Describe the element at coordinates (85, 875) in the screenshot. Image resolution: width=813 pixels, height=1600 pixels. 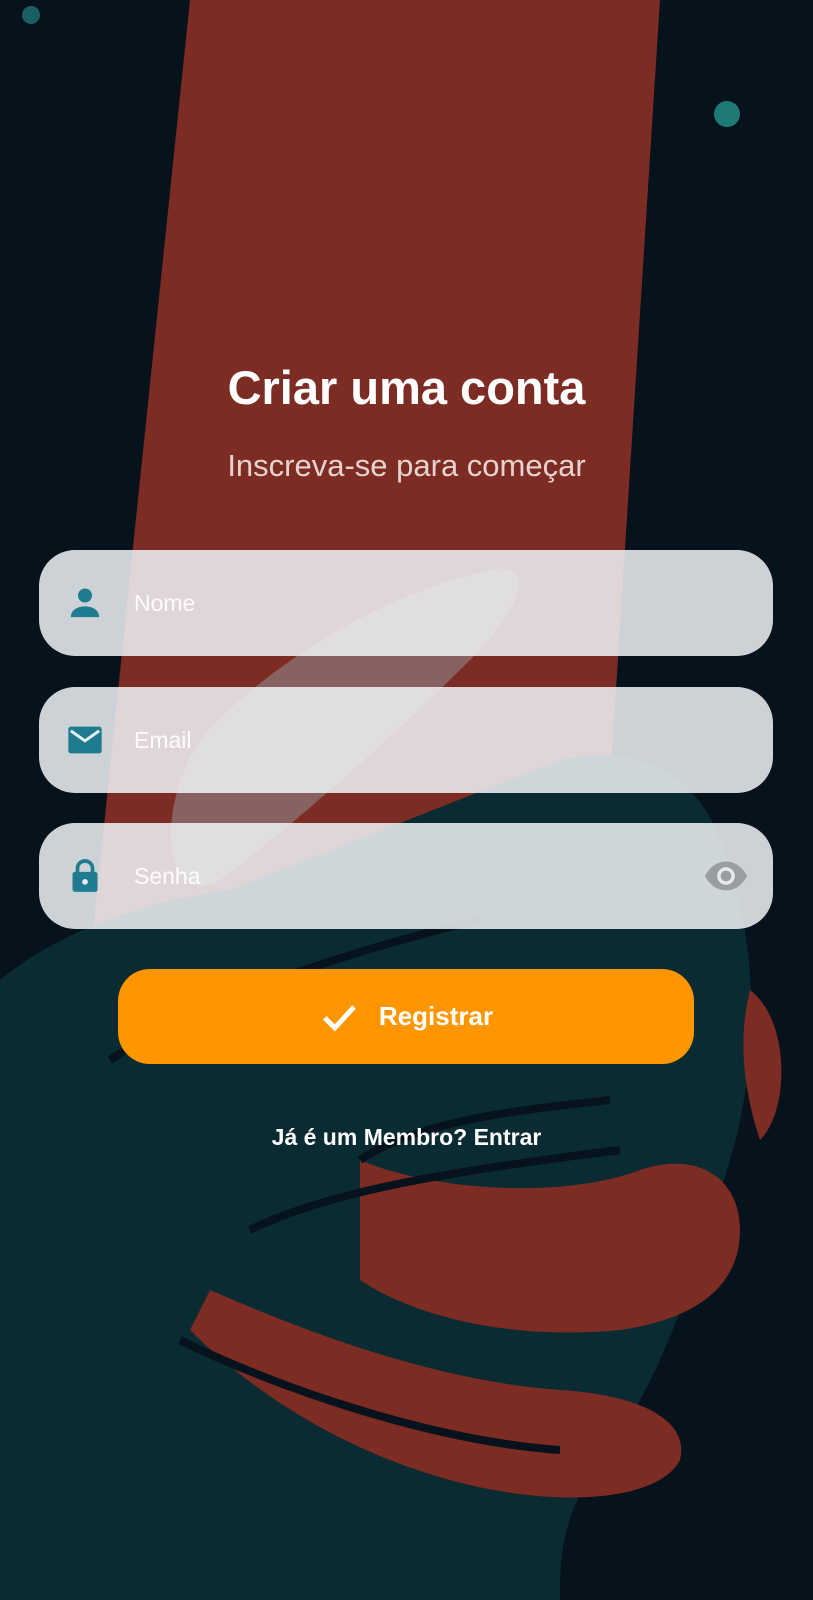
I see `lock-icon` at that location.